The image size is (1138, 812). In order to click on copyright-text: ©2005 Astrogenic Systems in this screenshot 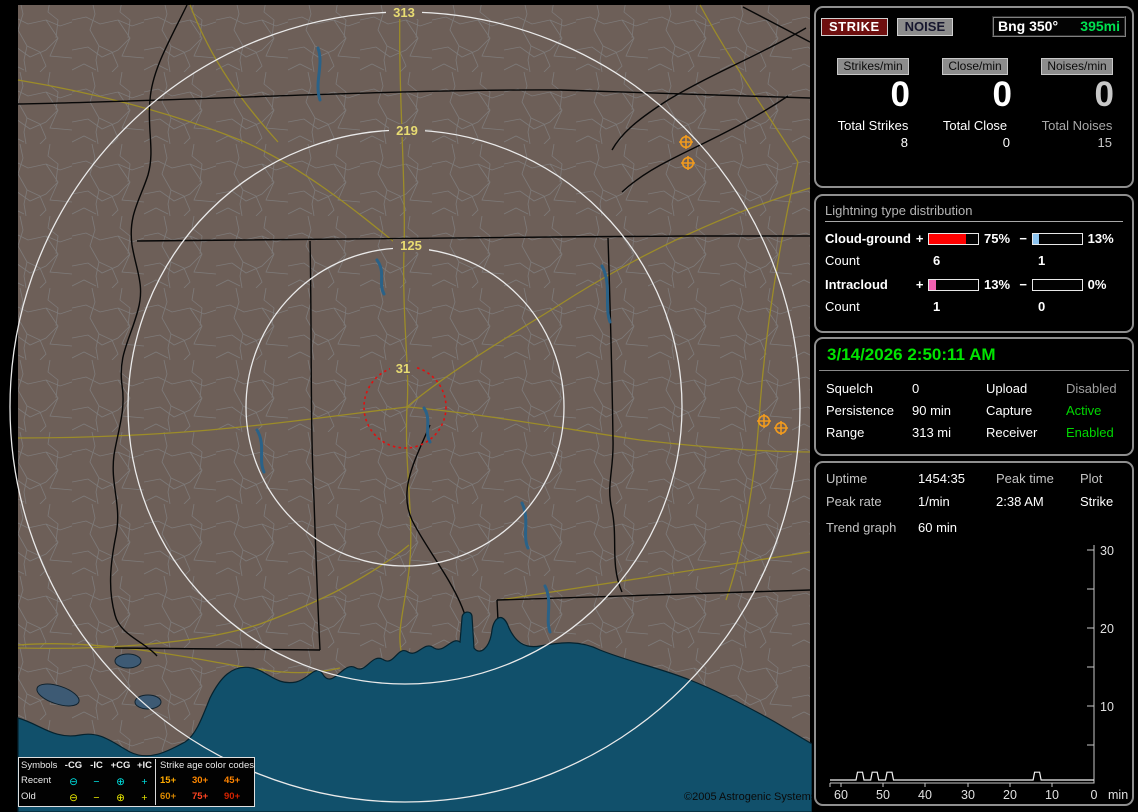, I will do `click(748, 797)`.